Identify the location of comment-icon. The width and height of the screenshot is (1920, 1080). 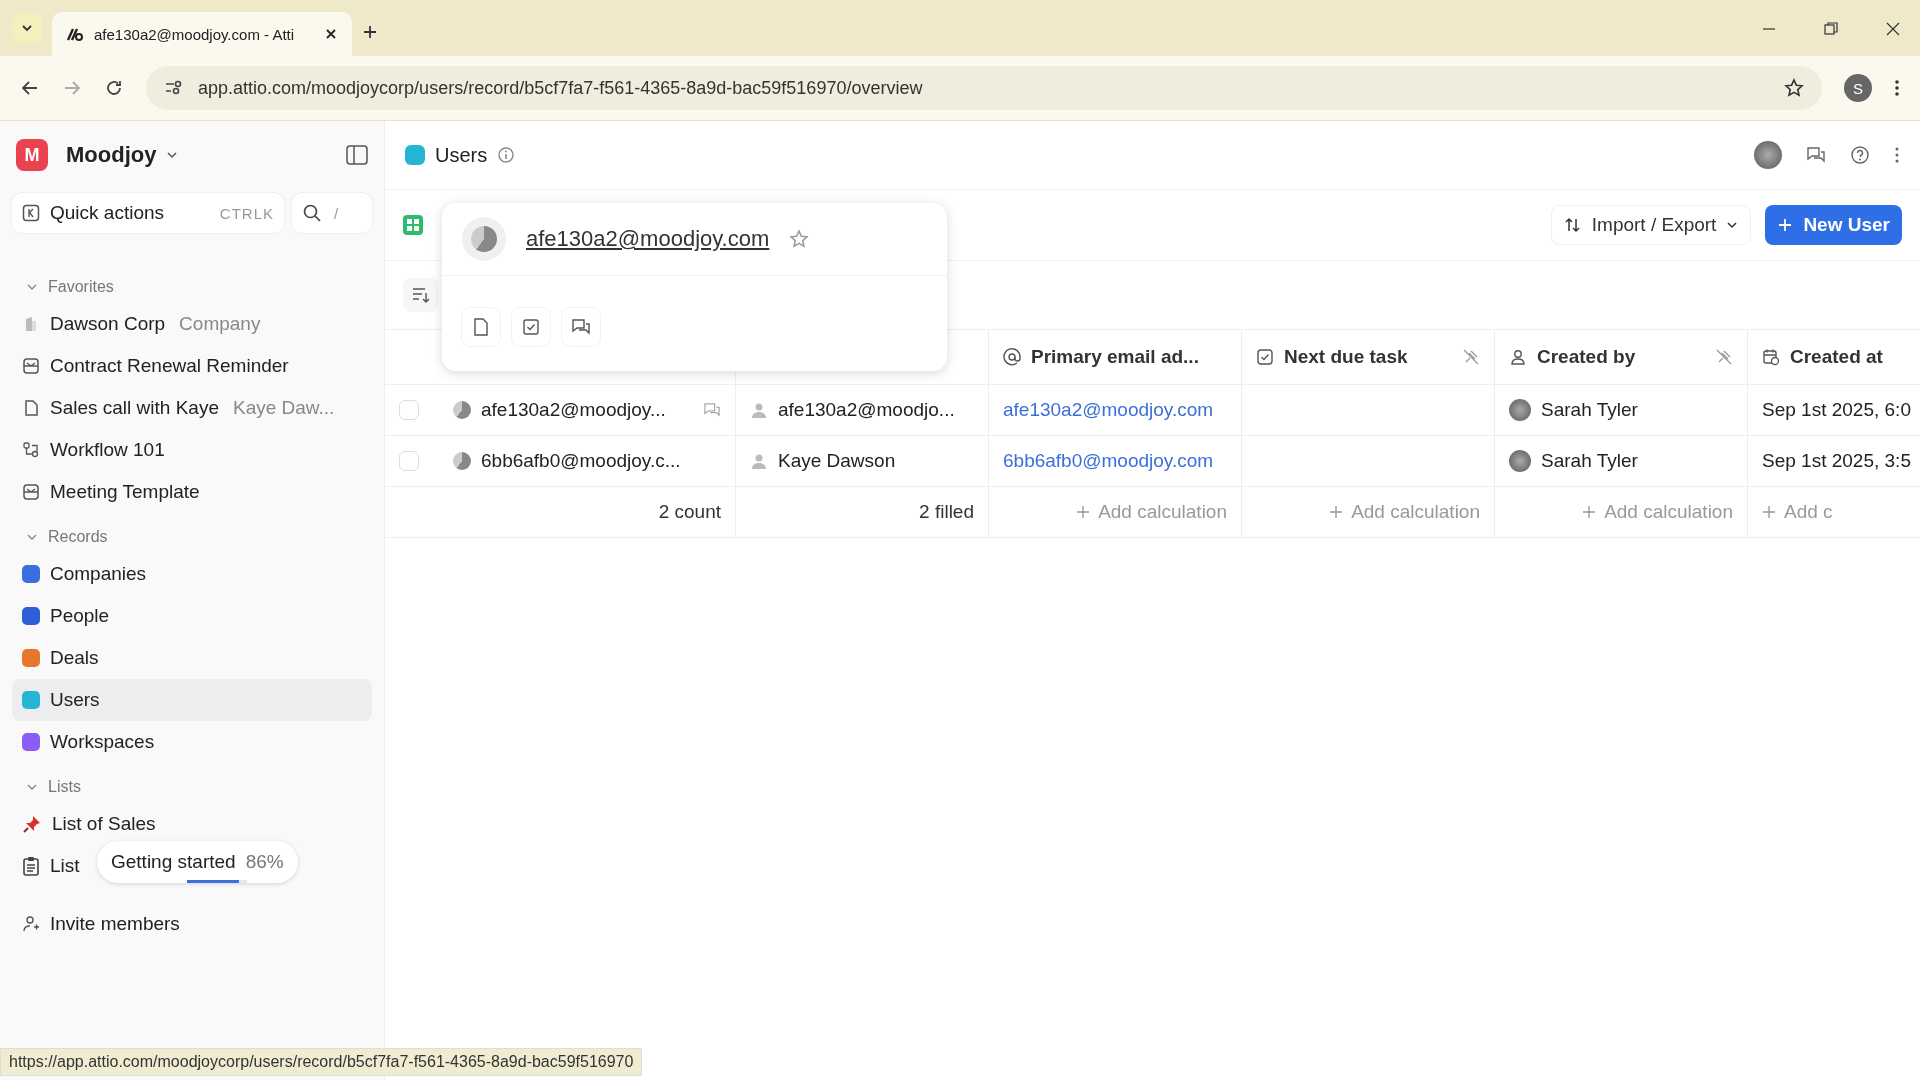
(581, 327).